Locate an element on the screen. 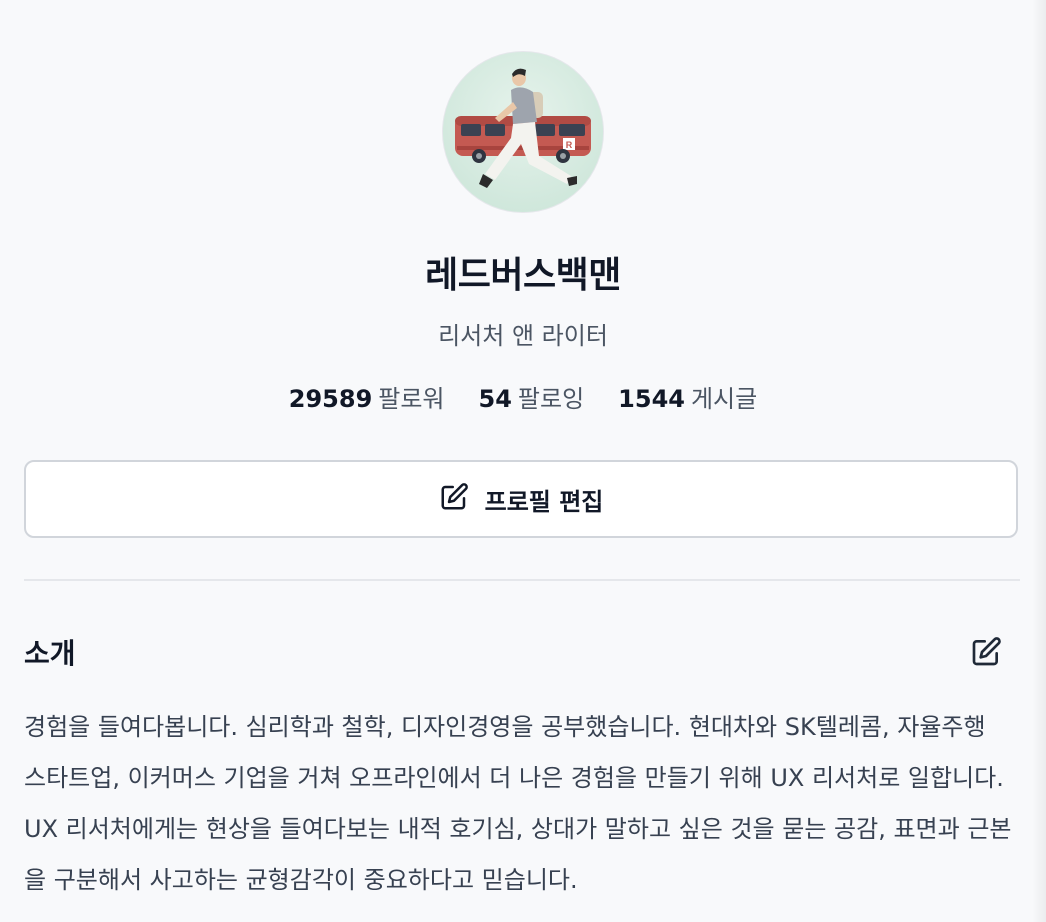  scrollbar-track is located at coordinates (1039, 461).